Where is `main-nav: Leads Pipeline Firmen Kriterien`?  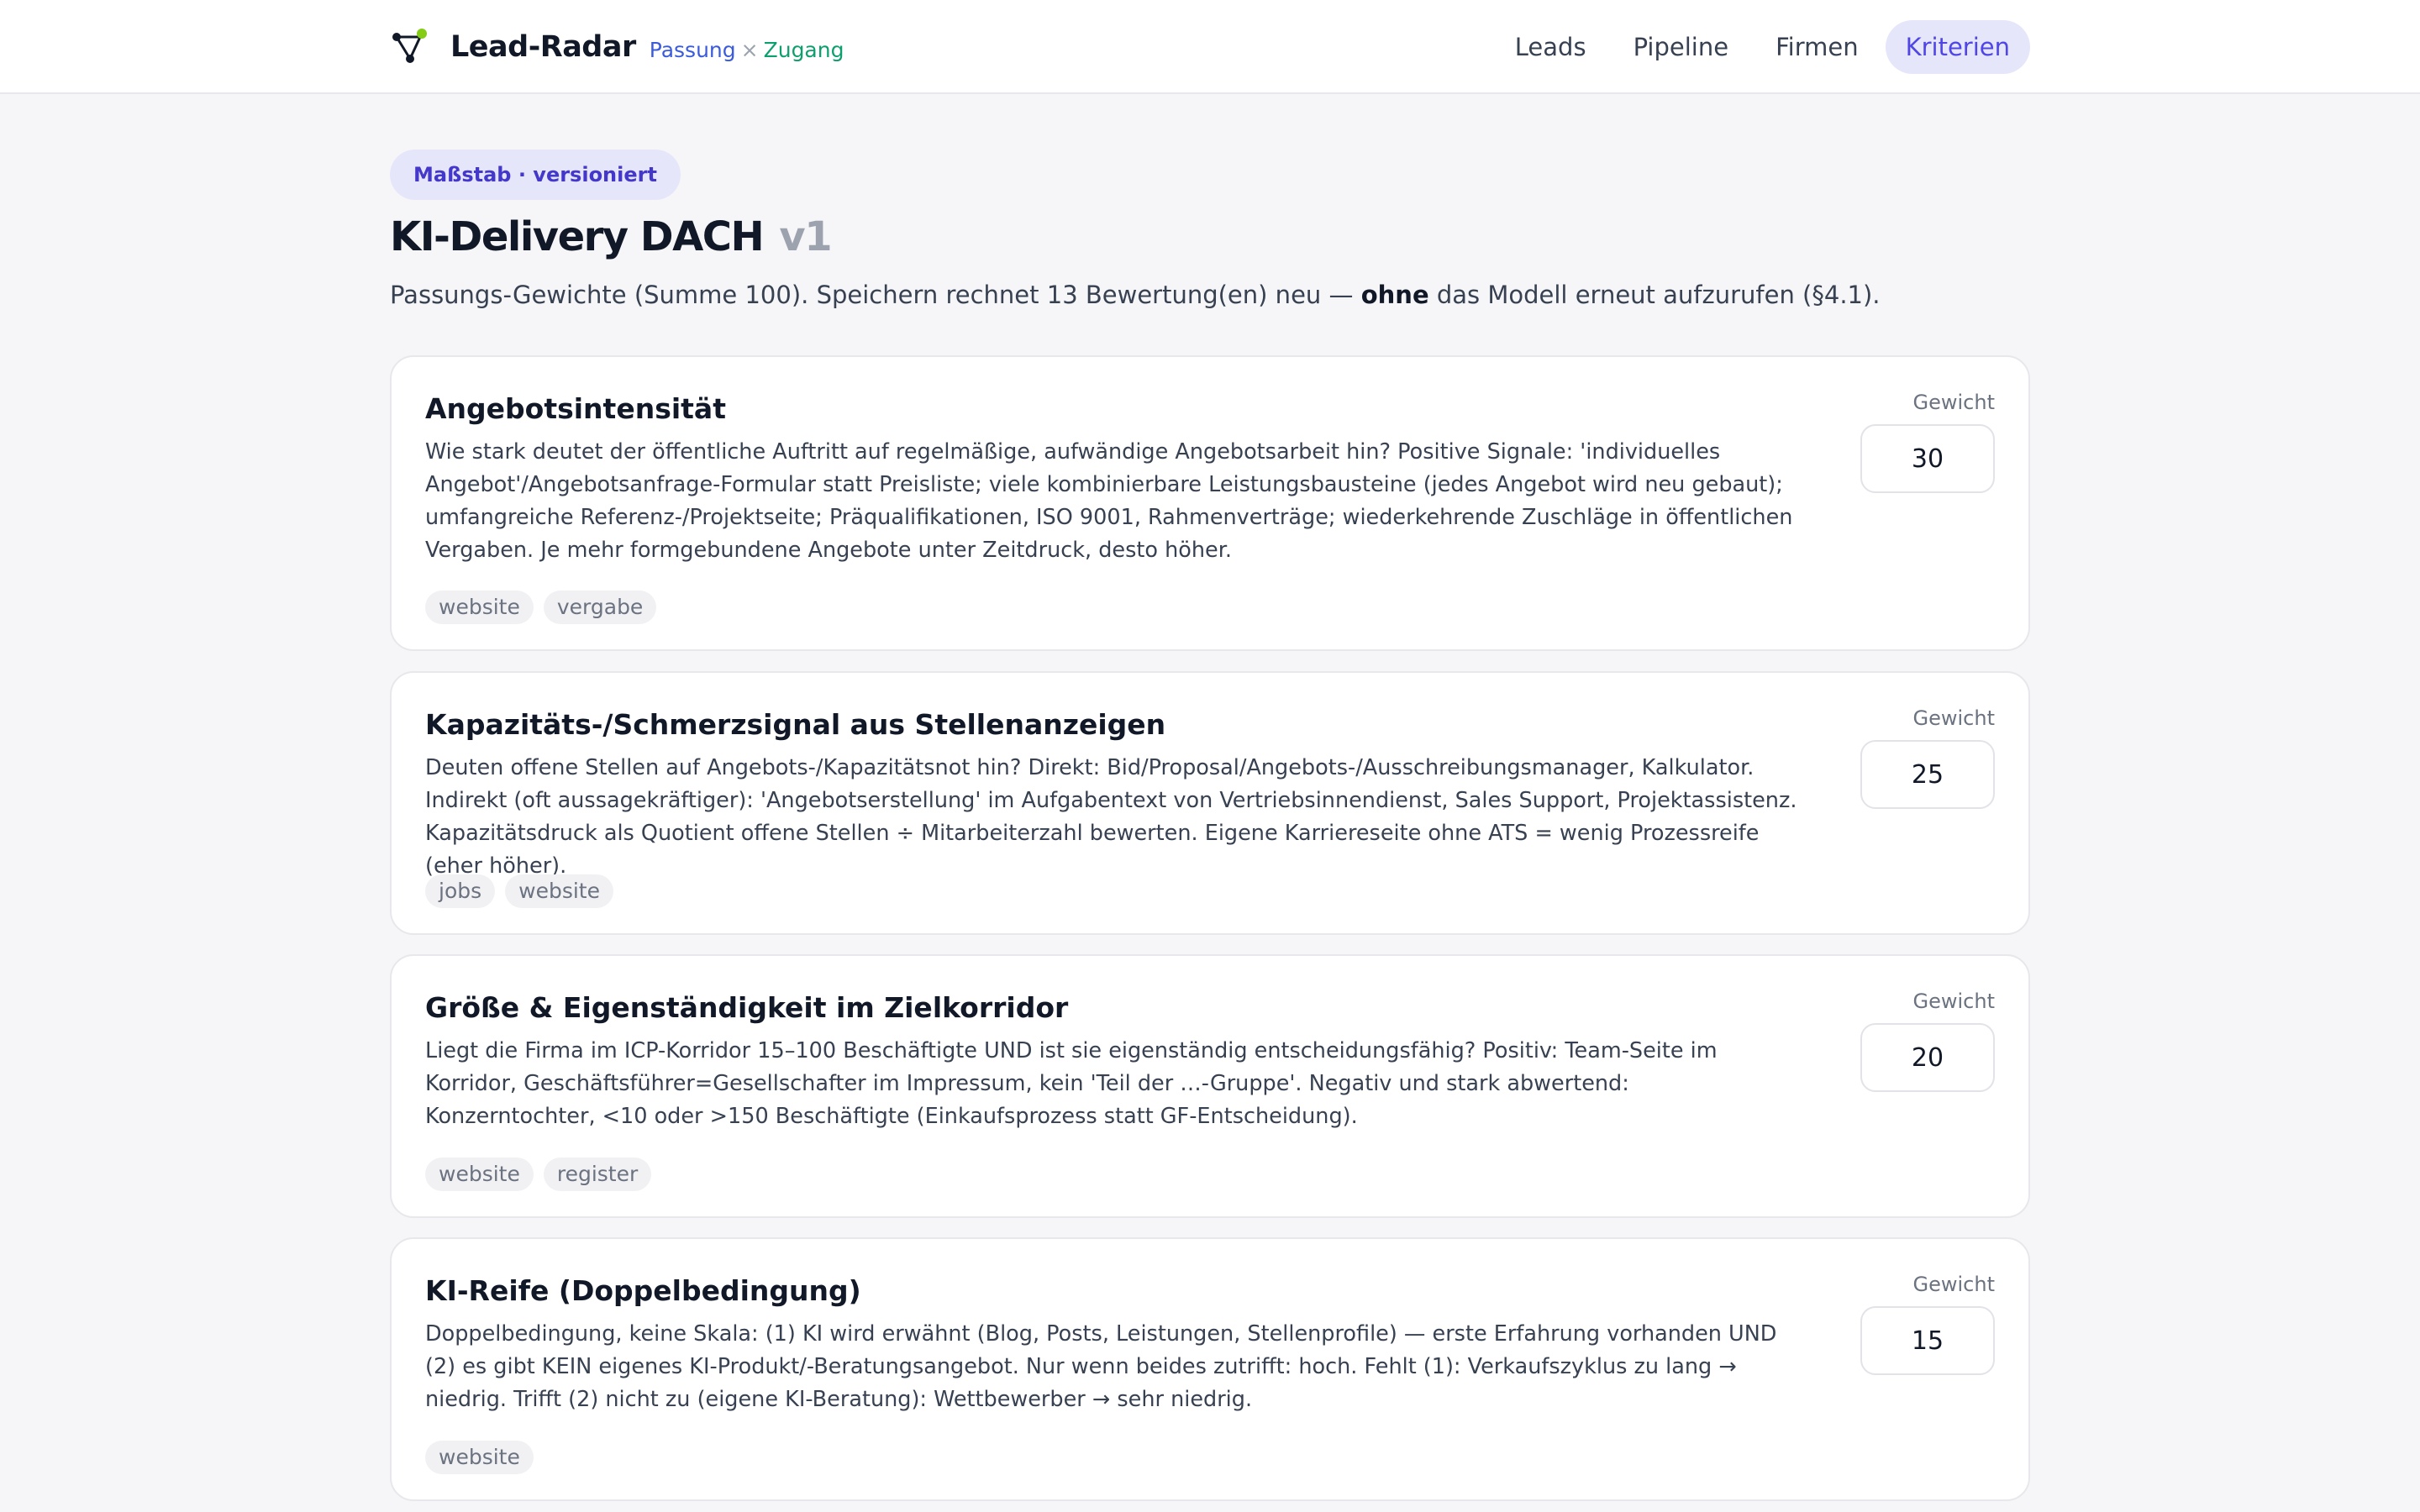 main-nav: Leads Pipeline Firmen Kriterien is located at coordinates (1762, 47).